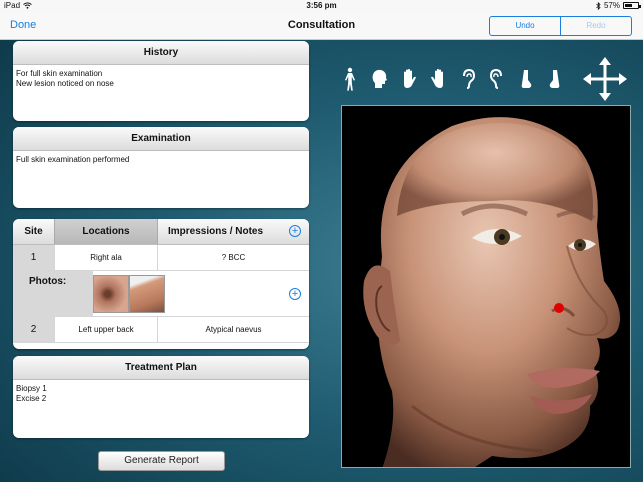 Image resolution: width=643 pixels, height=482 pixels. I want to click on examination-line: Full skin examination performed, so click(73, 159).